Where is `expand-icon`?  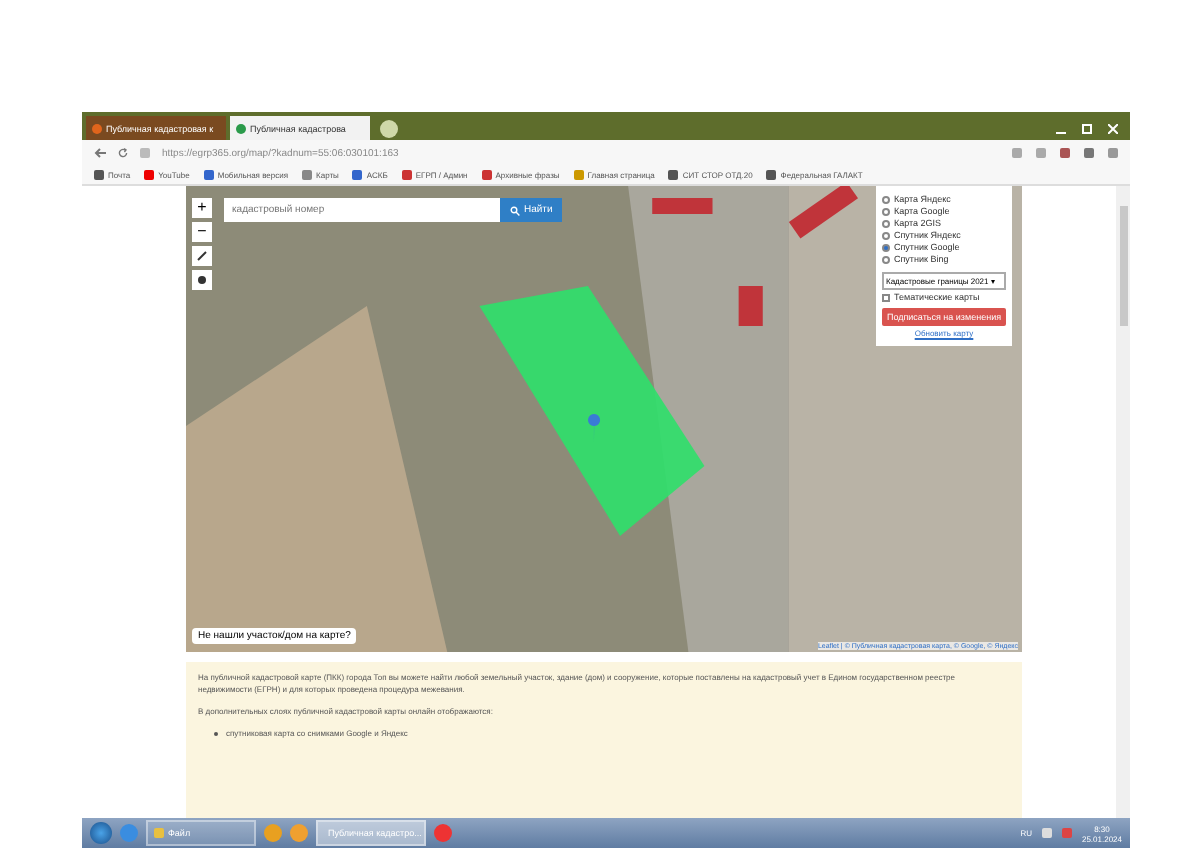 expand-icon is located at coordinates (202, 256).